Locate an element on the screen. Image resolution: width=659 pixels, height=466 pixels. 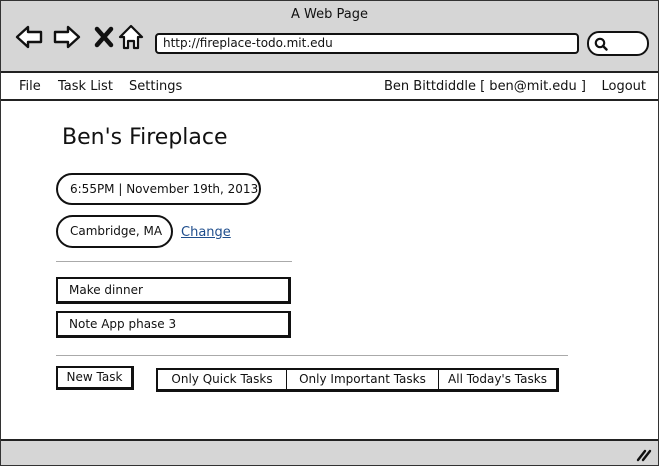
user-info: Ben Bittdiddle [ ben@mit.edu ] is located at coordinates (484, 86).